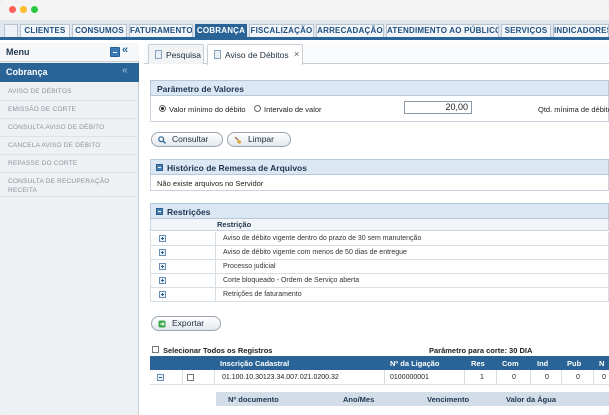  Describe the element at coordinates (43, 163) in the screenshot. I see `sidebar-item-label: REPASSE DO CORTE` at that location.